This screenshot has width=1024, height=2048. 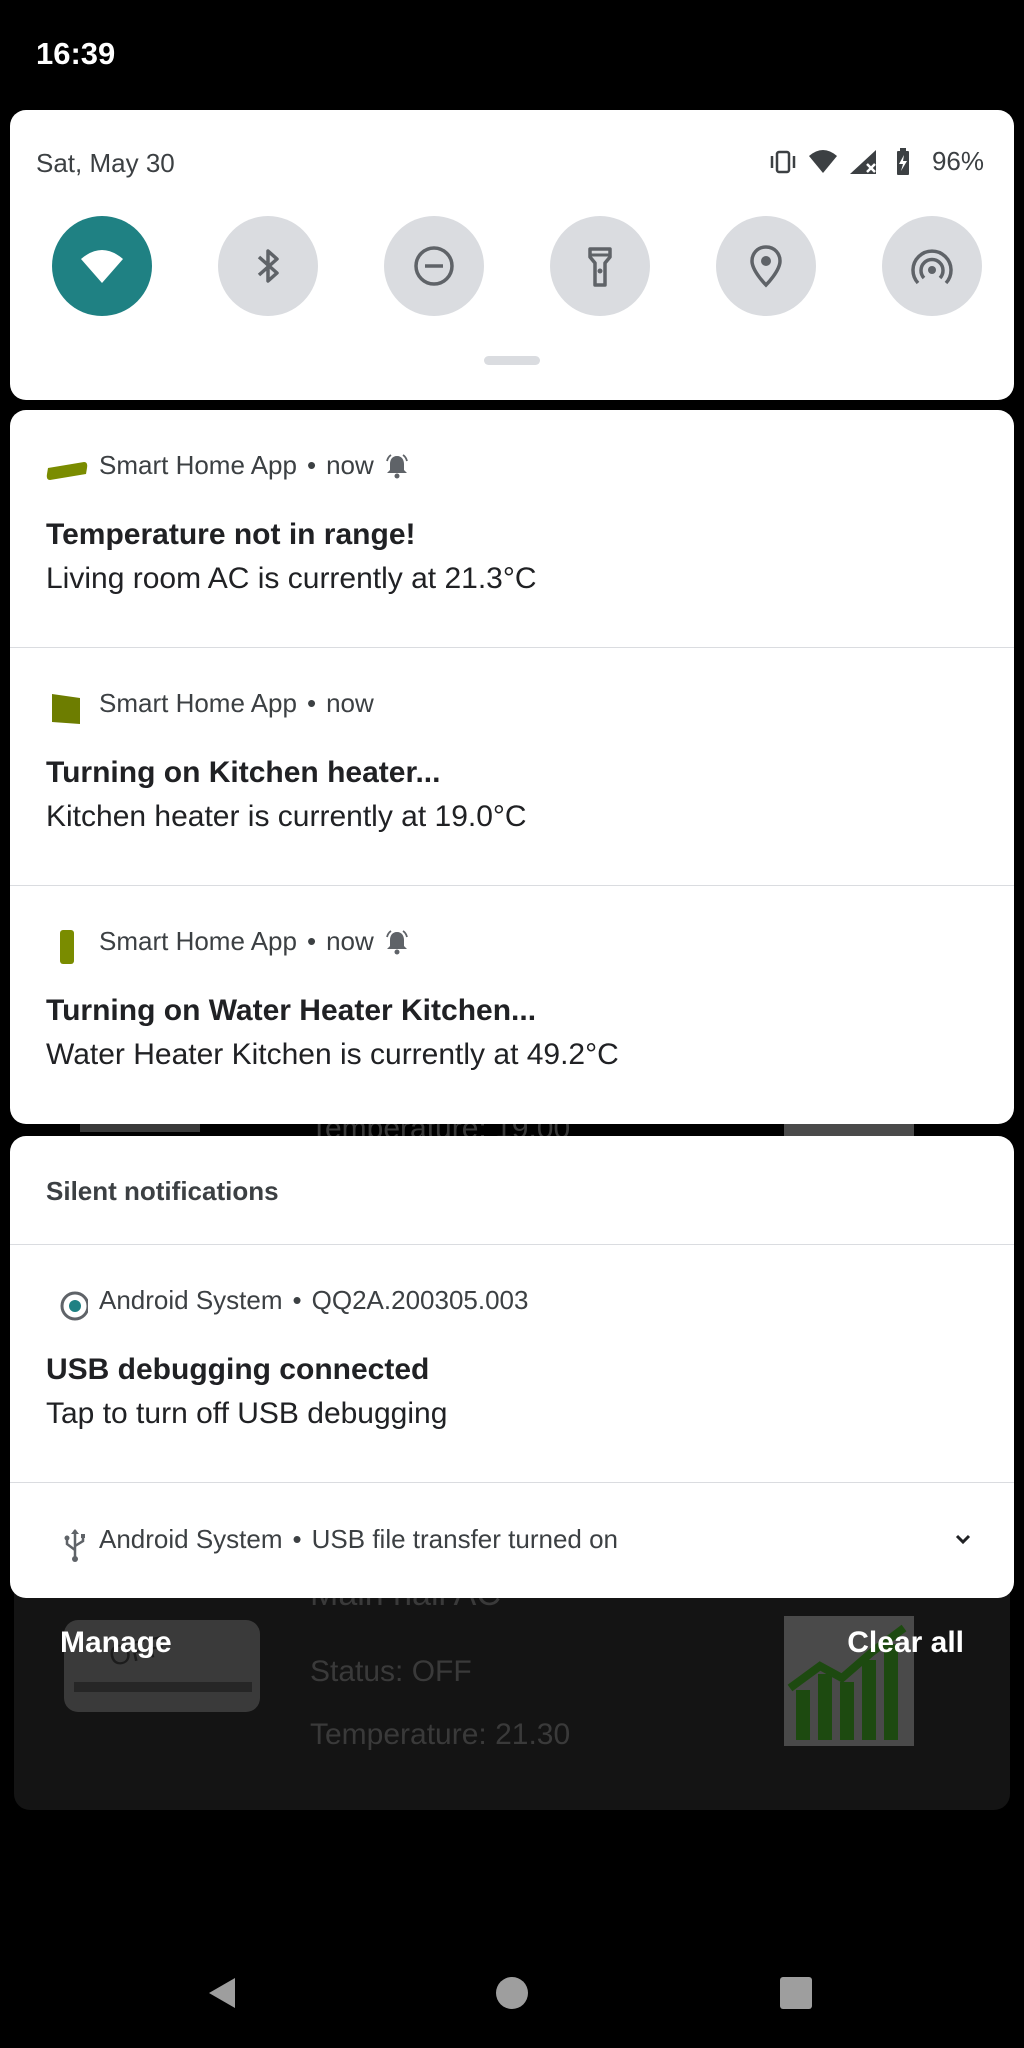 I want to click on do-not-disturb-icon, so click(x=434, y=266).